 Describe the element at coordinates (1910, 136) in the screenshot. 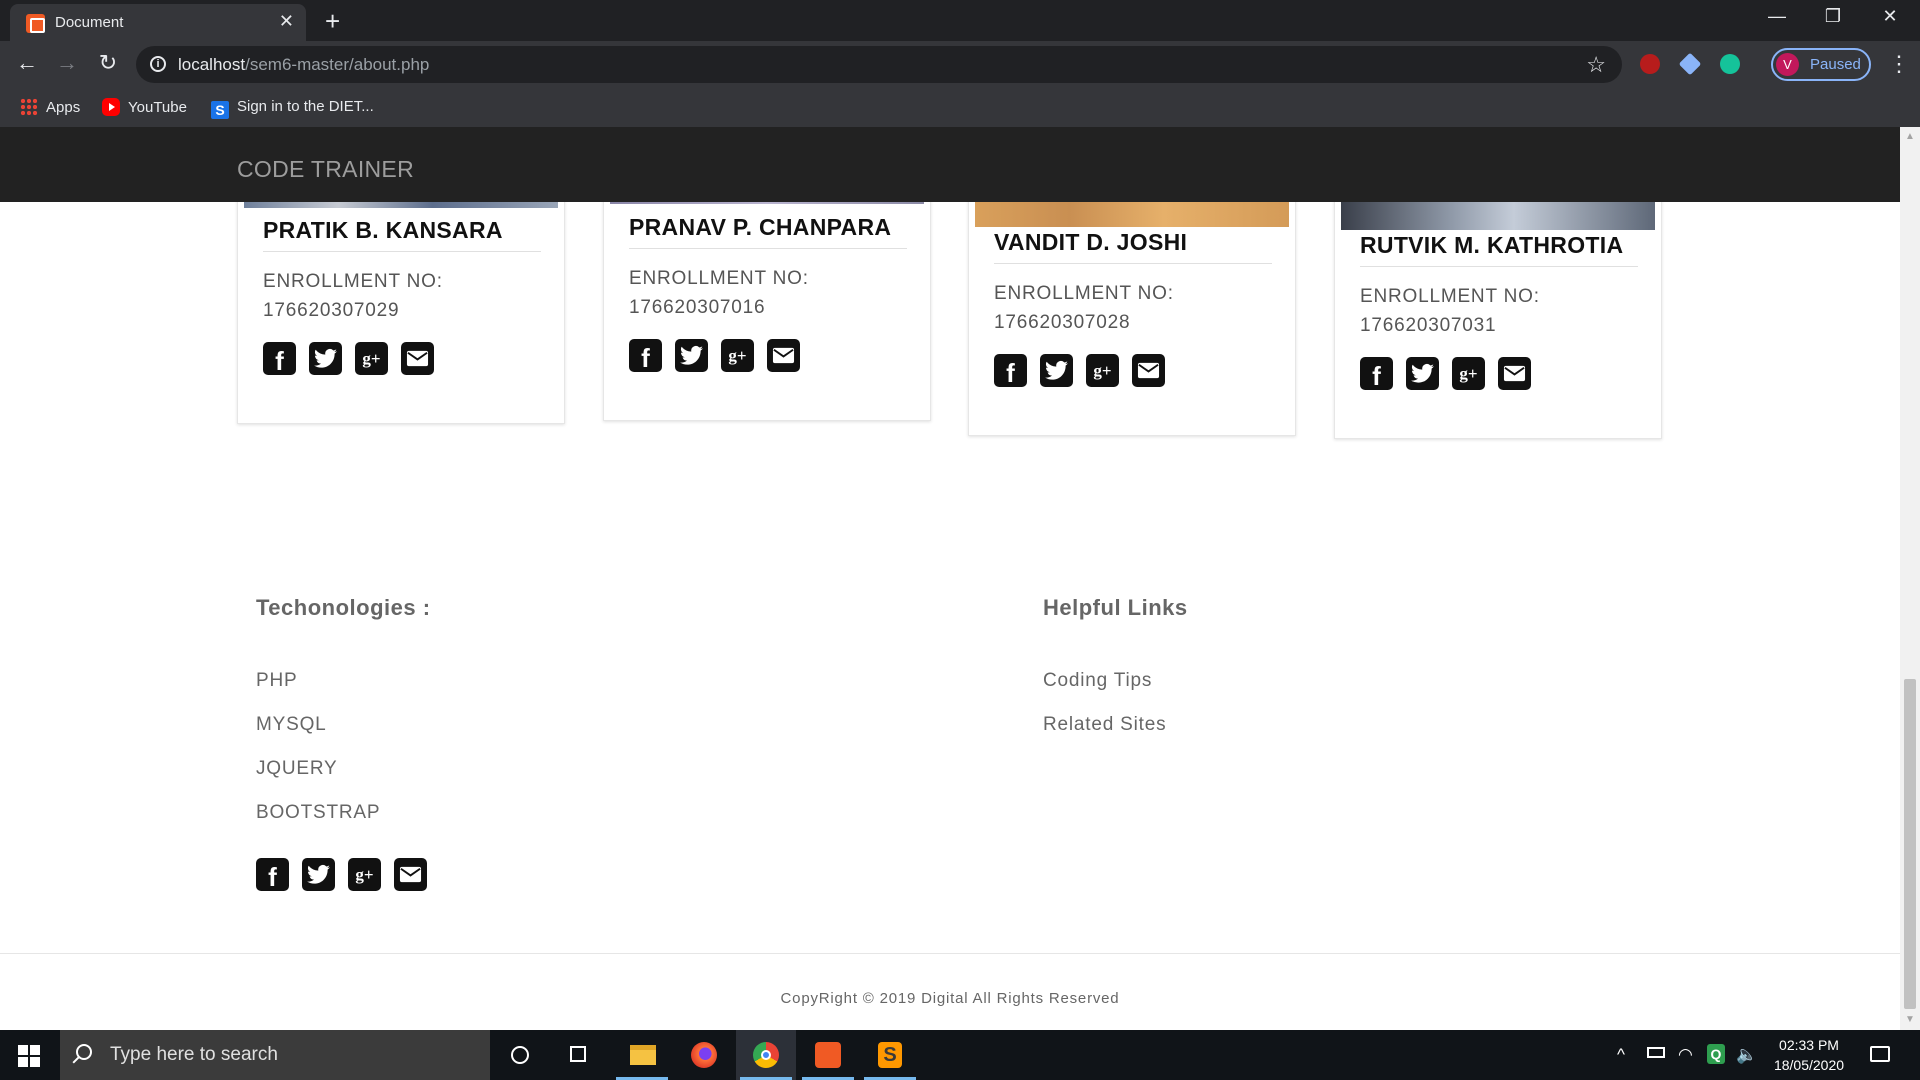

I see `scroll-up-icon: ▲` at that location.